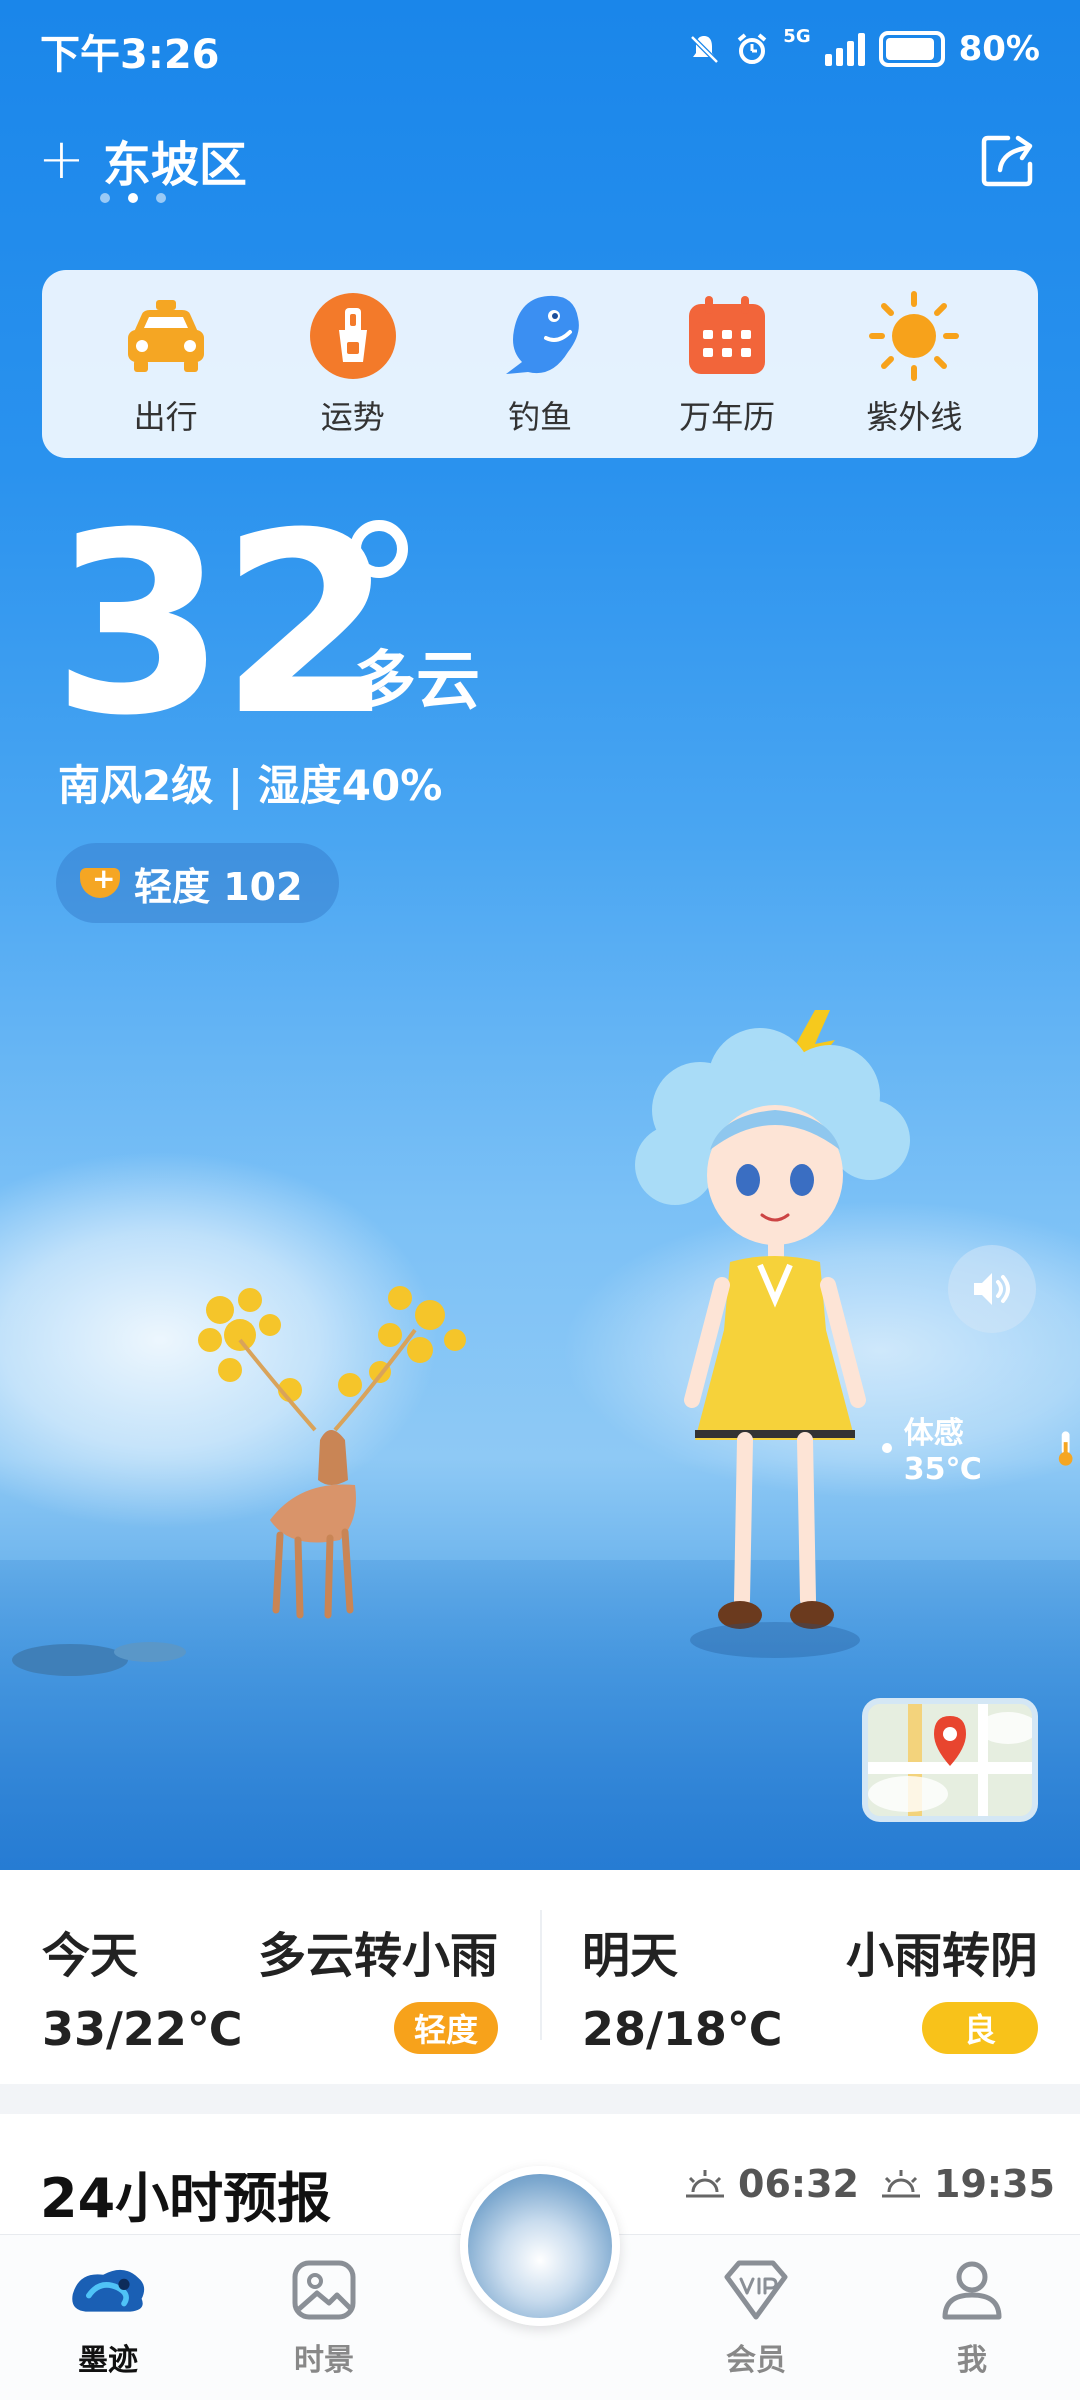  I want to click on quick-action-label: 运势, so click(352, 417).